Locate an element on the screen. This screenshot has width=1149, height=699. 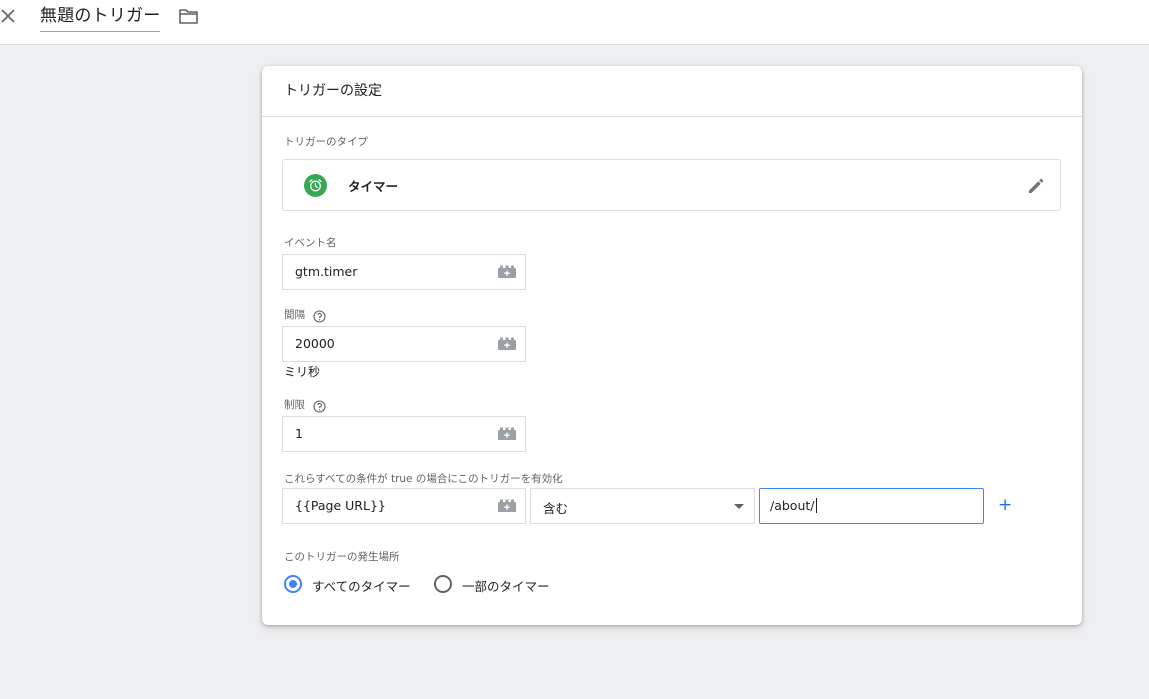
dropdown-caret-icon is located at coordinates (739, 506).